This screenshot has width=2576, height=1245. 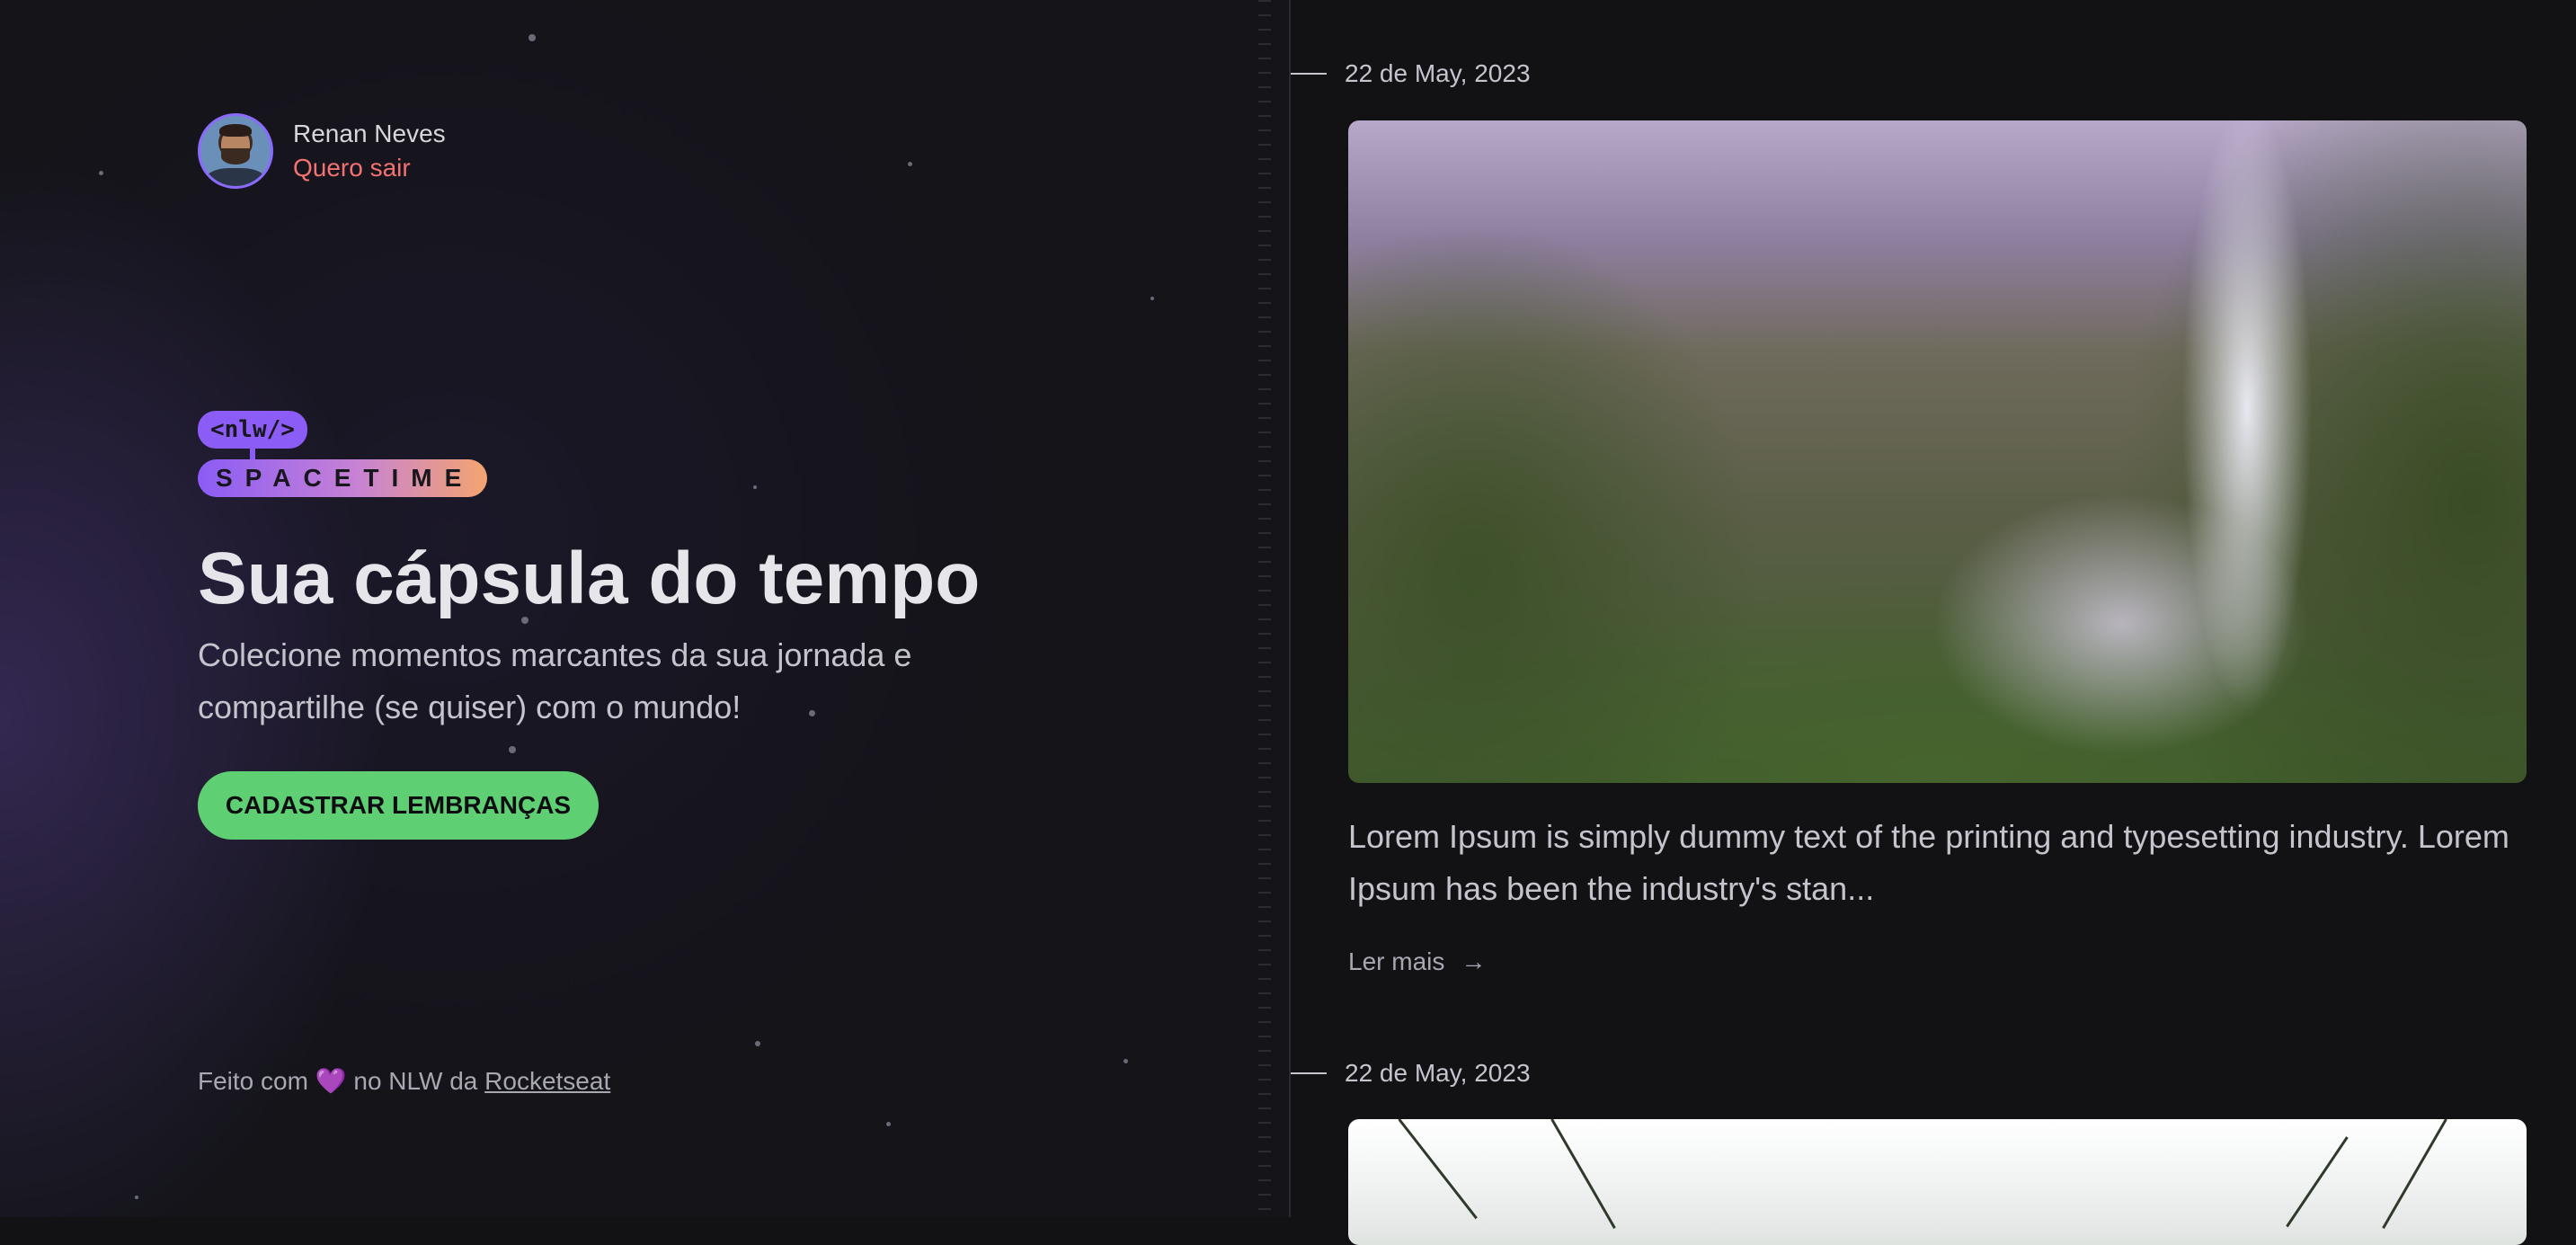 I want to click on footer-credit: Feito com 💜 no NLW da Rocketseat, so click(x=404, y=1081).